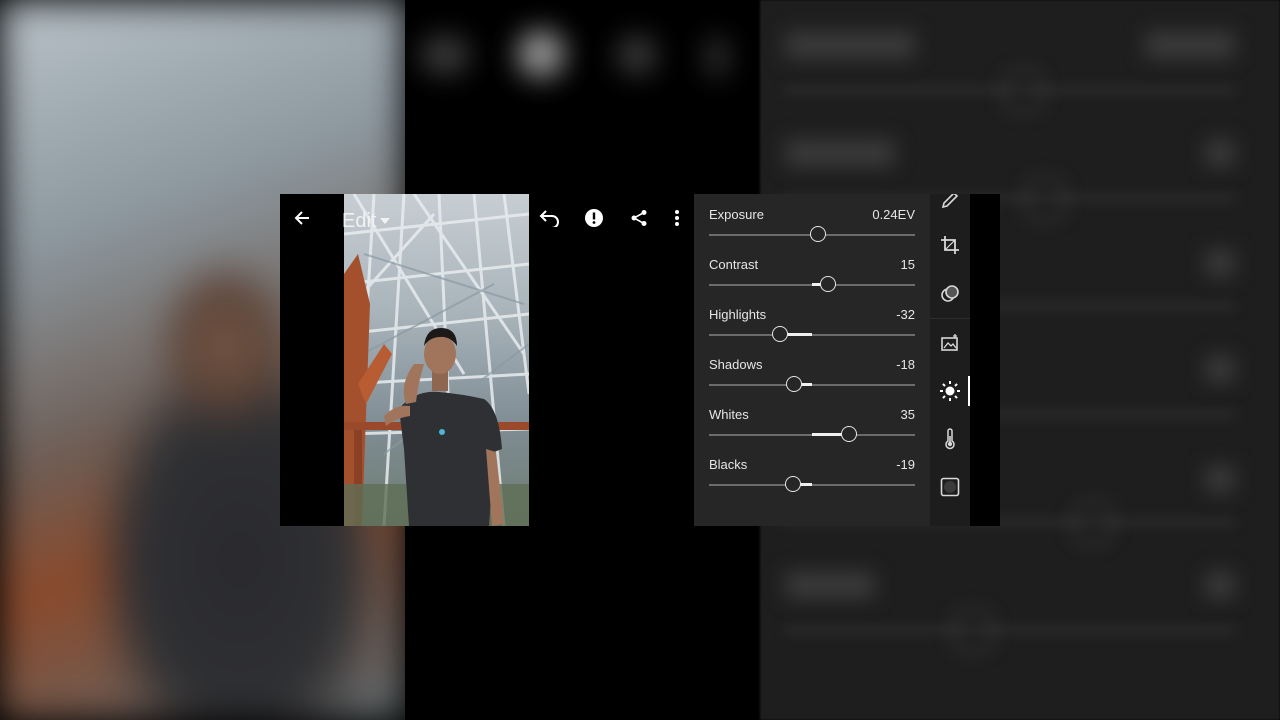 The width and height of the screenshot is (1280, 720). Describe the element at coordinates (812, 418) in the screenshot. I see `whites-slider-row: Whites 35` at that location.